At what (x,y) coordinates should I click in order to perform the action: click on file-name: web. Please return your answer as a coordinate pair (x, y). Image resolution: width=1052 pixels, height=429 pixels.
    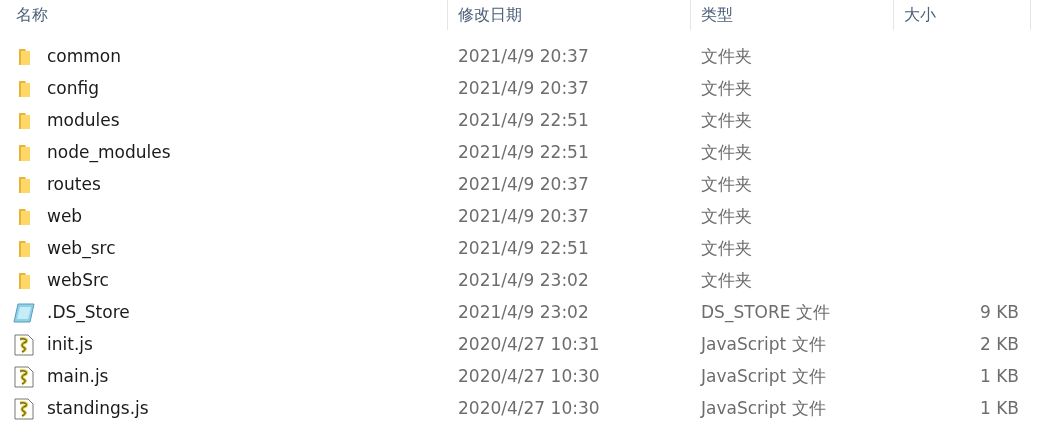
    Looking at the image, I should click on (65, 217).